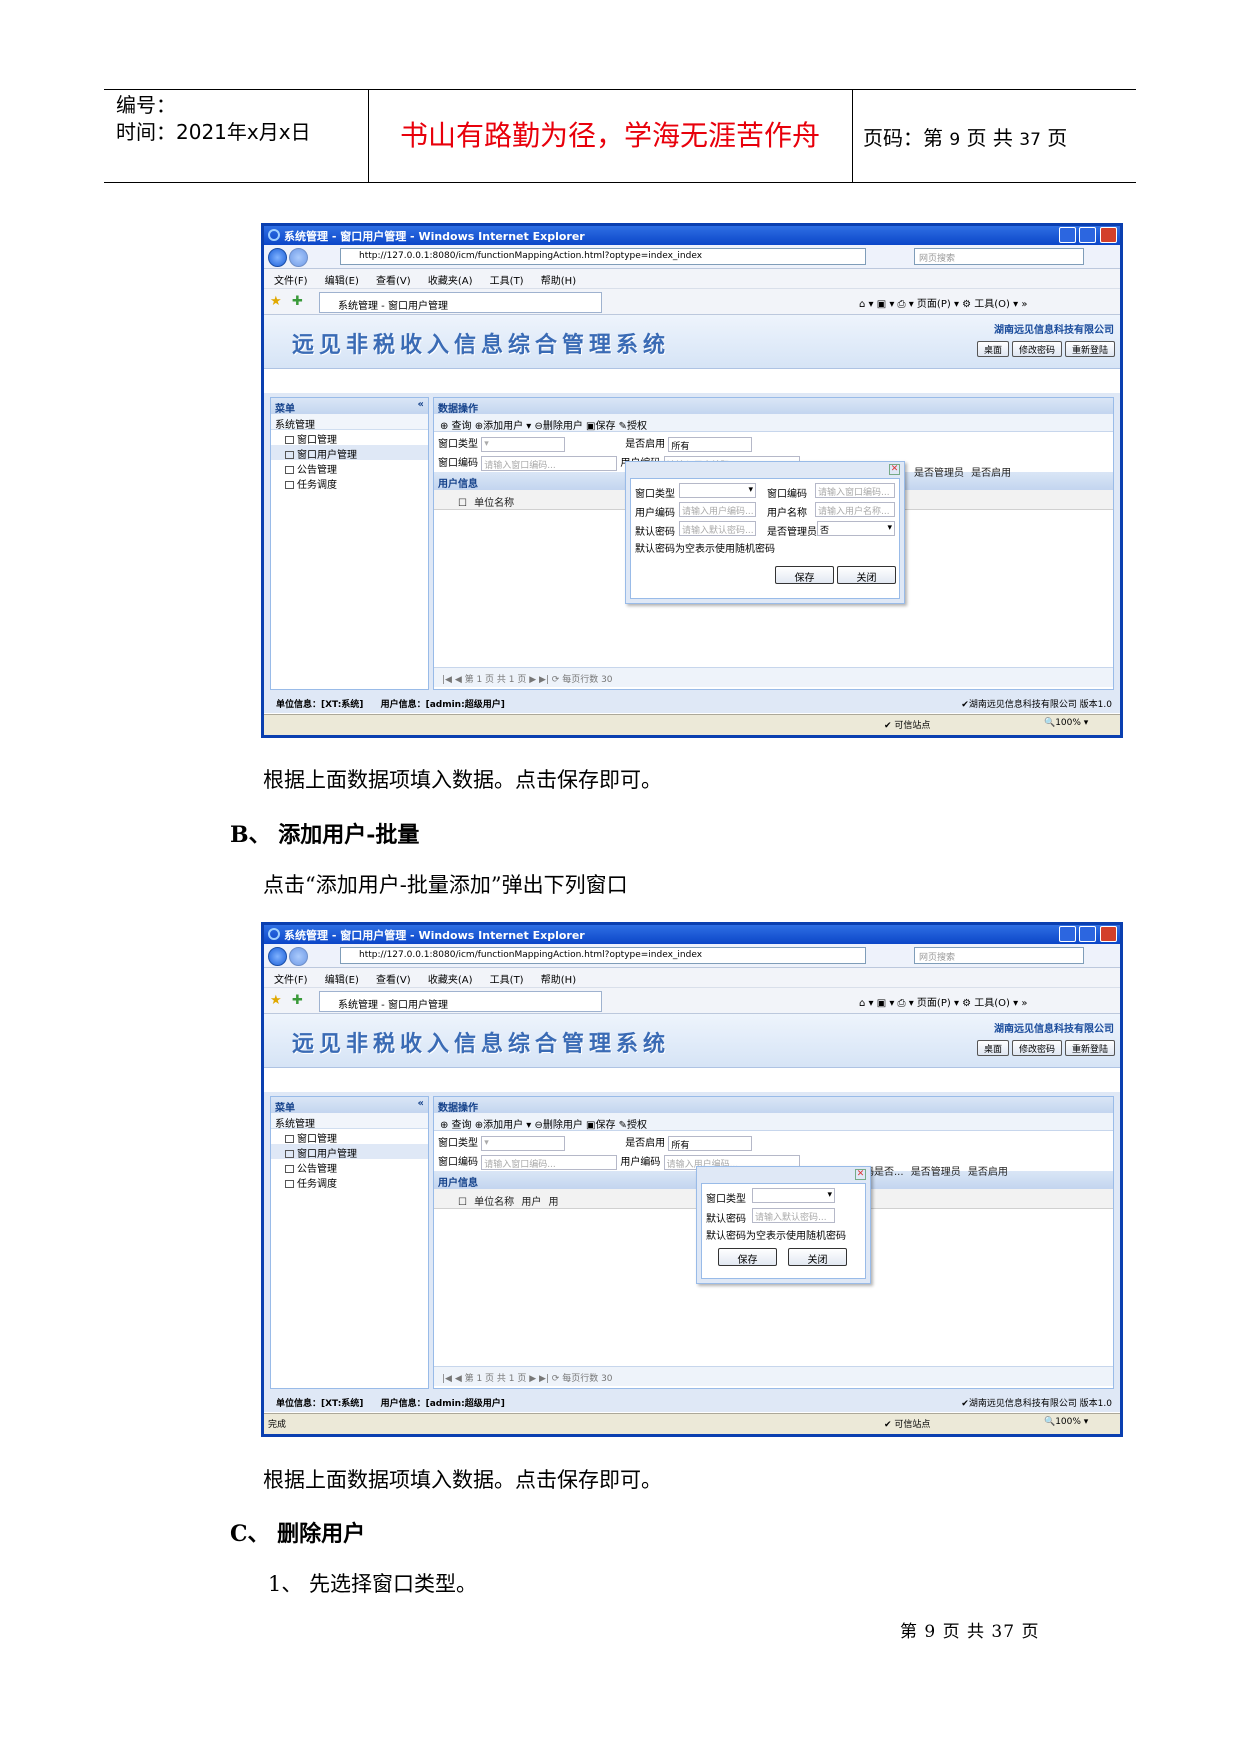 Image resolution: width=1241 pixels, height=1754 pixels. Describe the element at coordinates (609, 135) in the screenshot. I see `header-motto: 书山有路勤为径，学海无涯苦作舟` at that location.